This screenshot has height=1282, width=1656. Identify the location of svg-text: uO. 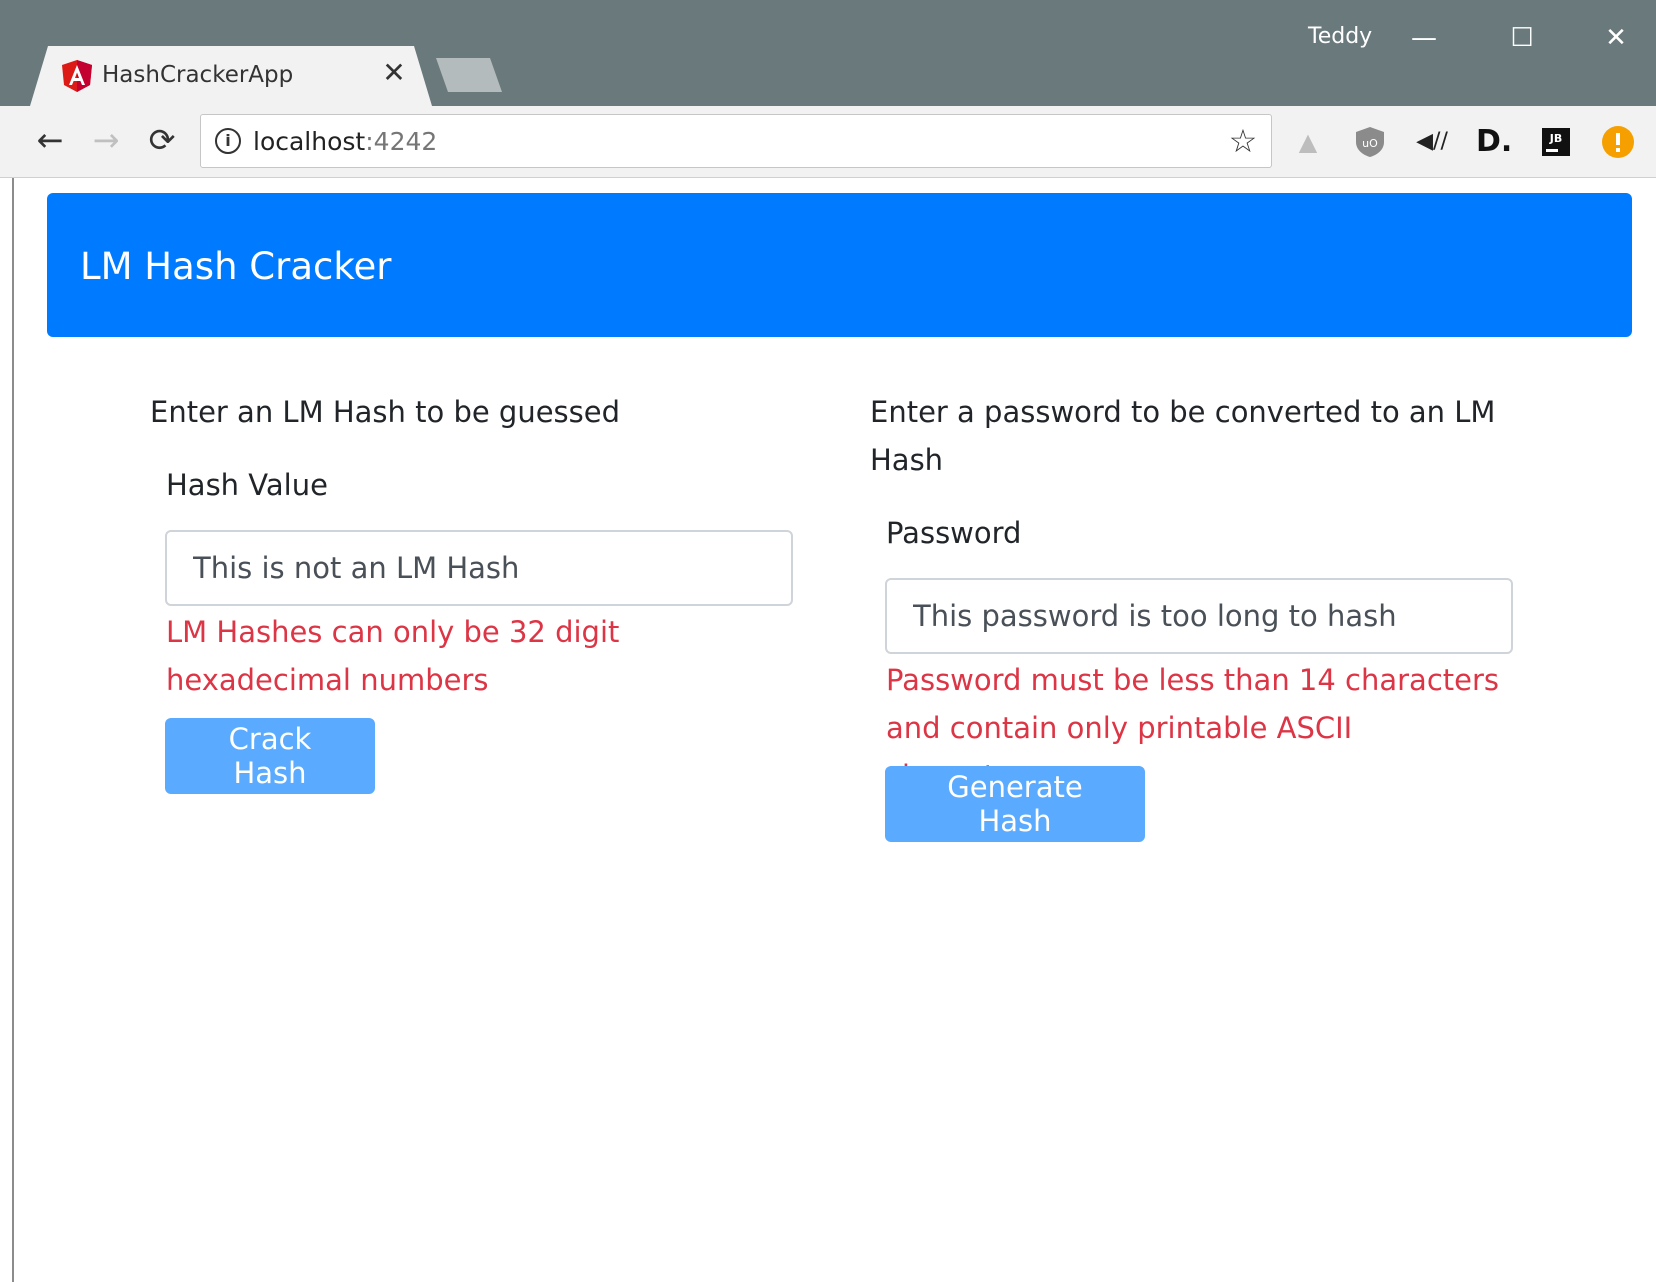
(1370, 143).